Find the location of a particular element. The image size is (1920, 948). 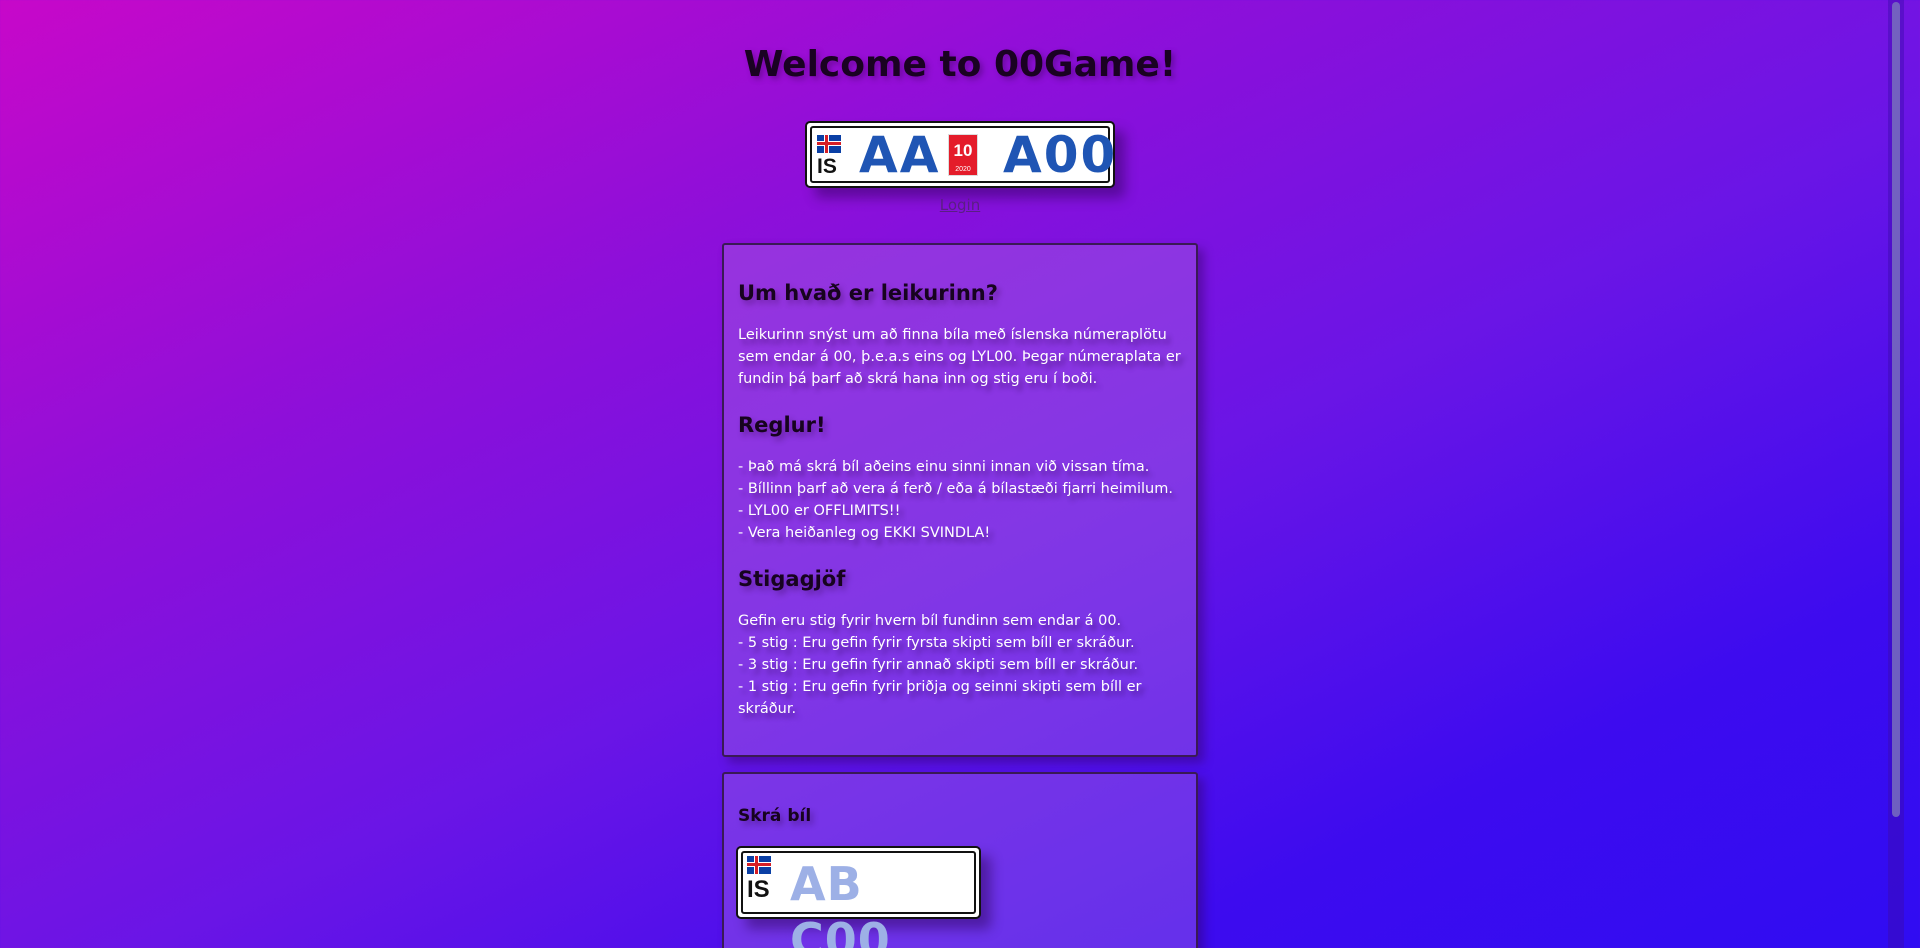

rules-heading: Reglur! is located at coordinates (782, 425).